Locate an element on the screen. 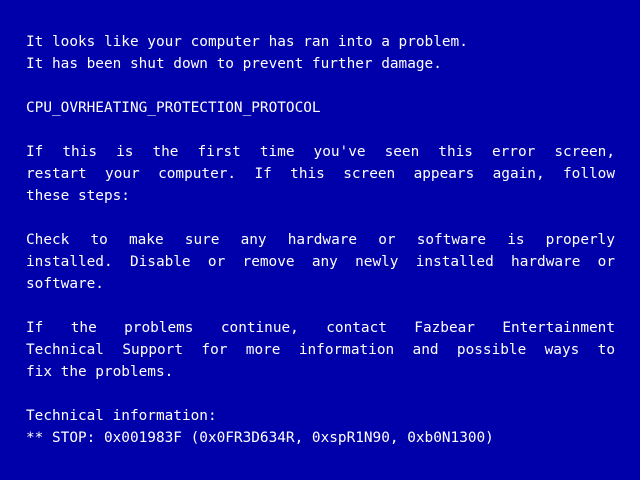  instruction-line: software. is located at coordinates (65, 284).